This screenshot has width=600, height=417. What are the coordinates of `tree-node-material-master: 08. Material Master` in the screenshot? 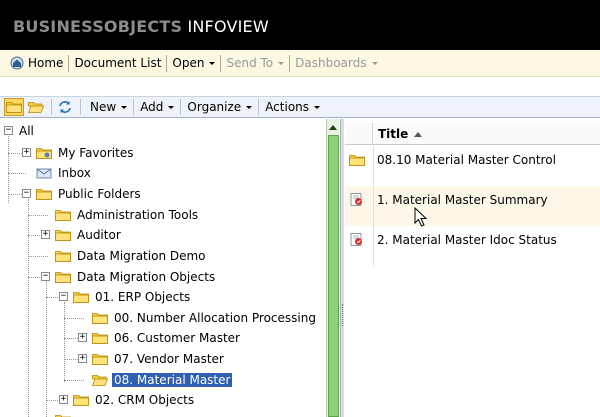 It's located at (162, 380).